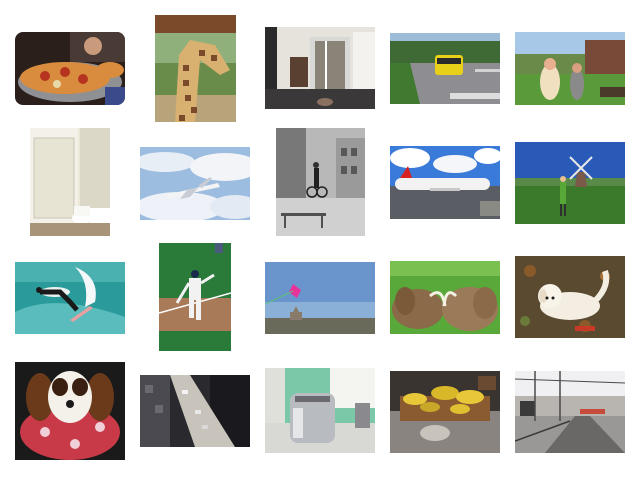 Image resolution: width=640 pixels, height=480 pixels. What do you see at coordinates (195, 183) in the screenshot?
I see `airplane-sky-photo` at bounding box center [195, 183].